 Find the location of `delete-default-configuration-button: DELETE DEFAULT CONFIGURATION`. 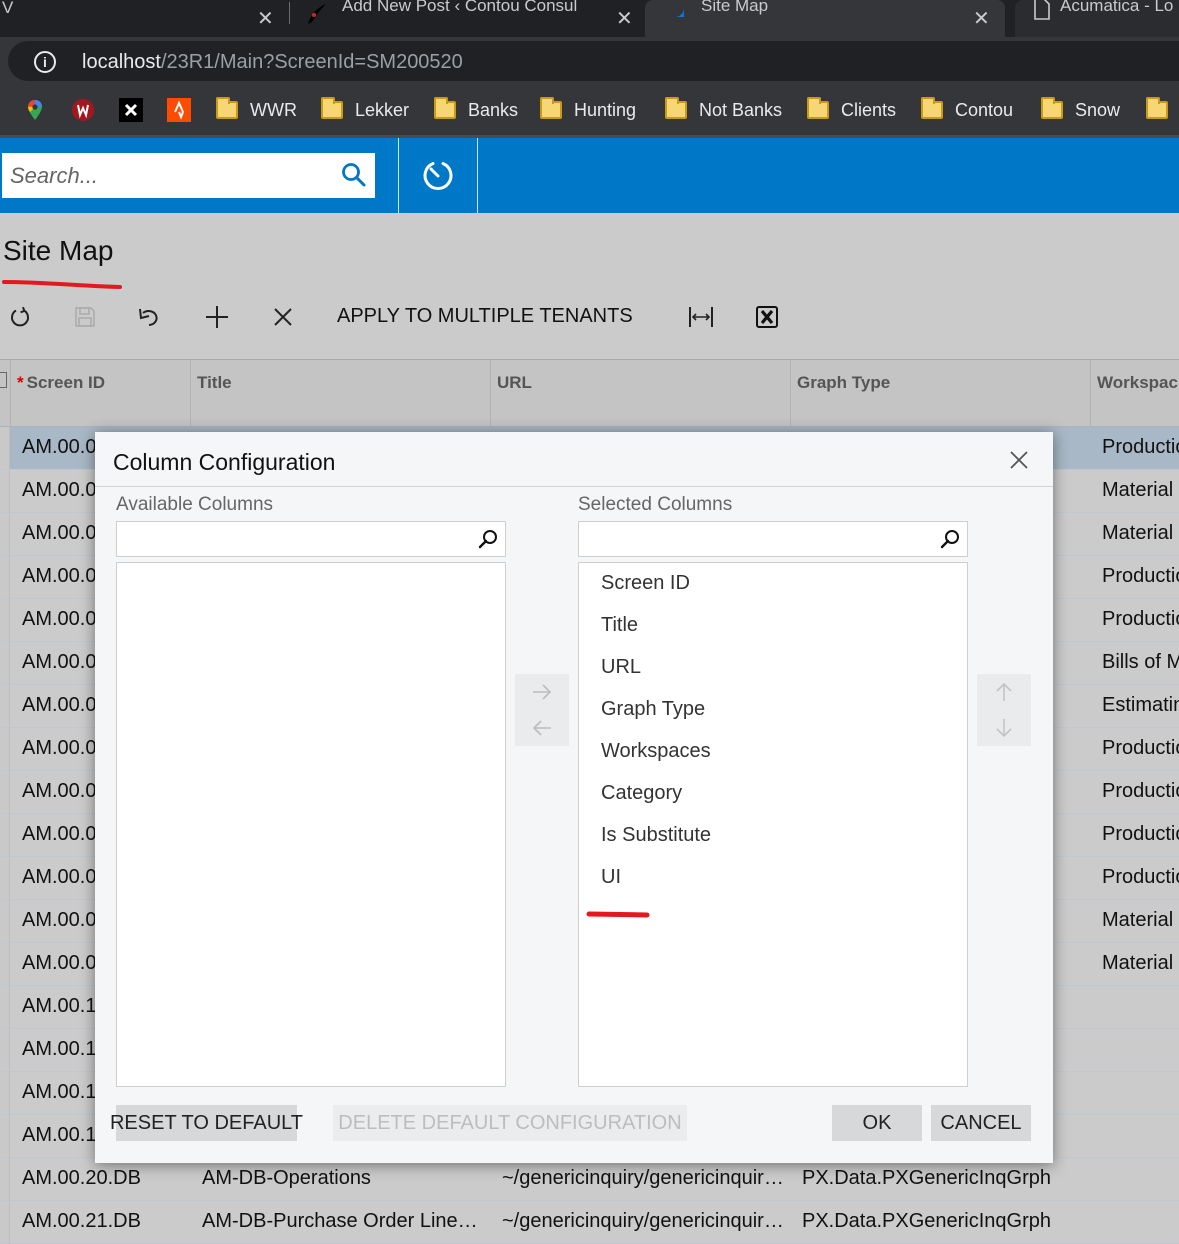

delete-default-configuration-button: DELETE DEFAULT CONFIGURATION is located at coordinates (510, 1123).